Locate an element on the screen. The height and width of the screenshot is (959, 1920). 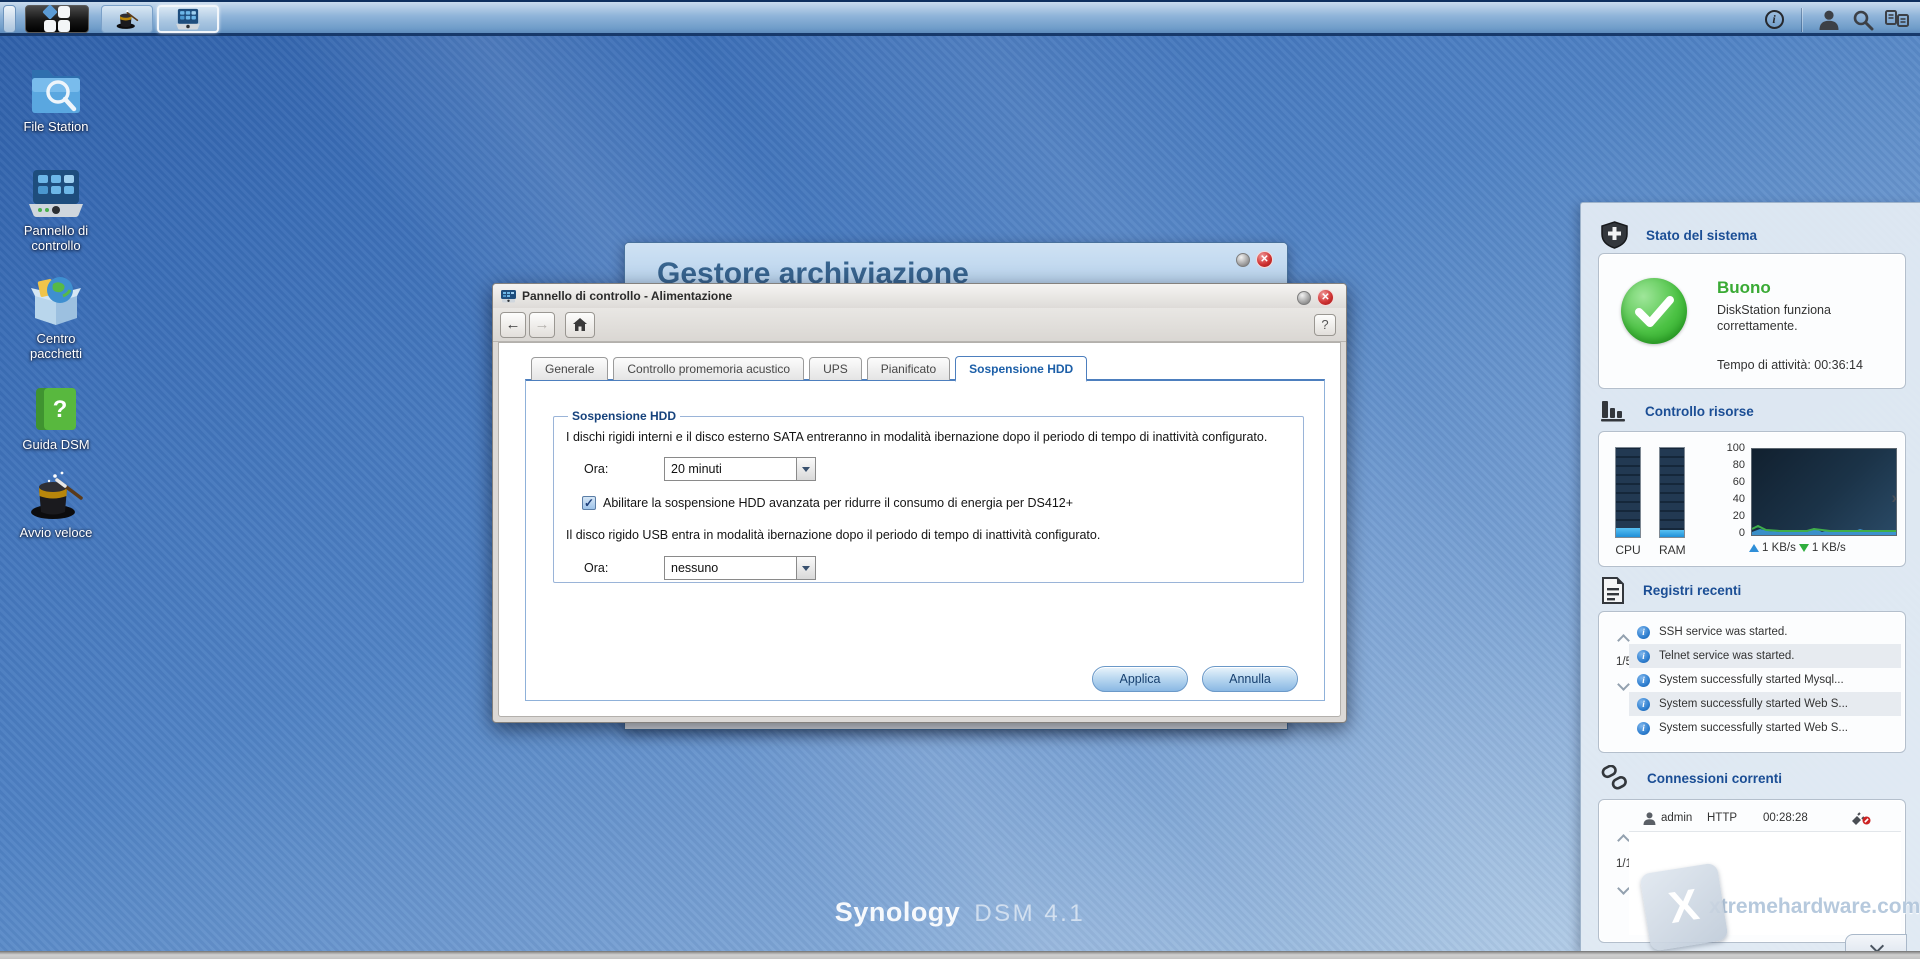
status-ok-icon is located at coordinates (1654, 311).